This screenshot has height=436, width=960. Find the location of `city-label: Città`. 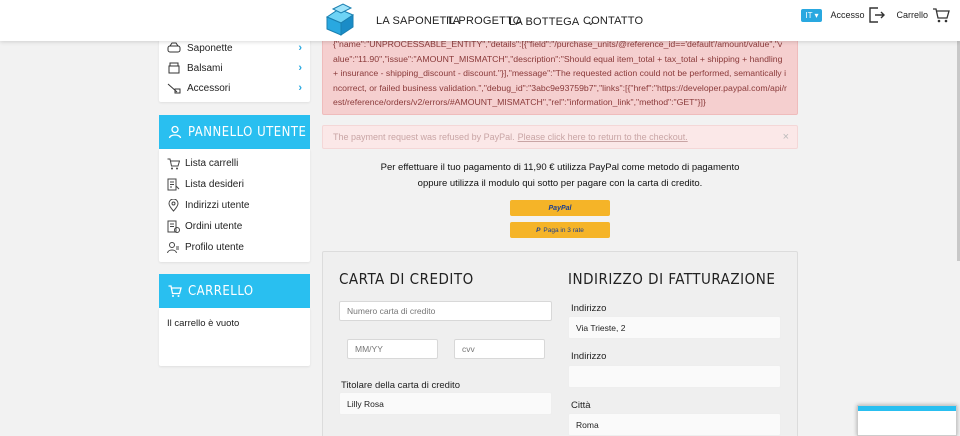

city-label: Città is located at coordinates (581, 405).